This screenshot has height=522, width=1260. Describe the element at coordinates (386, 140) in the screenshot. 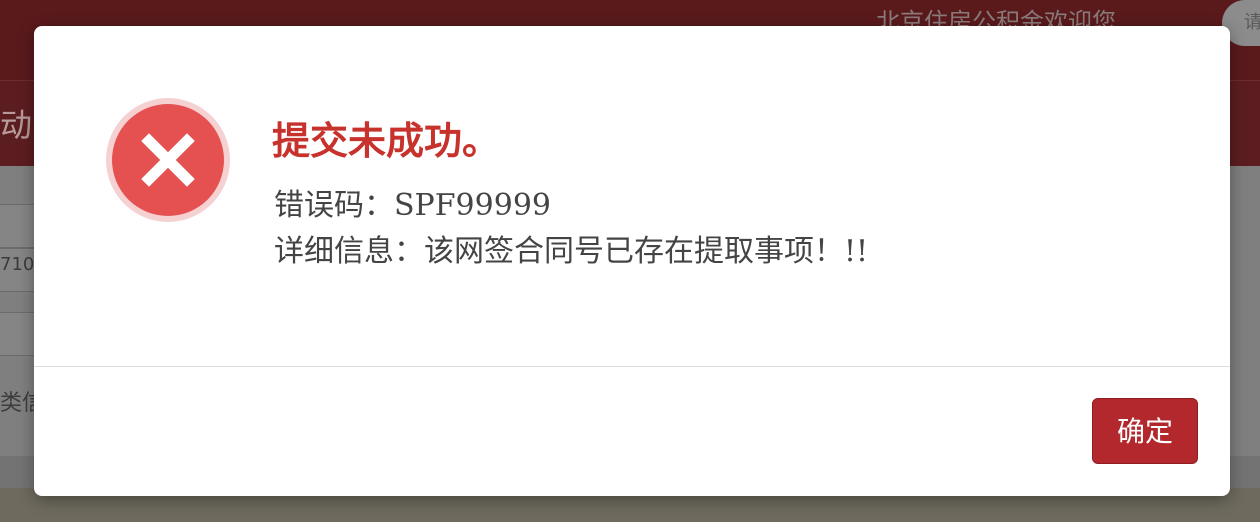

I see `dialog-title: 提交未成功。` at that location.